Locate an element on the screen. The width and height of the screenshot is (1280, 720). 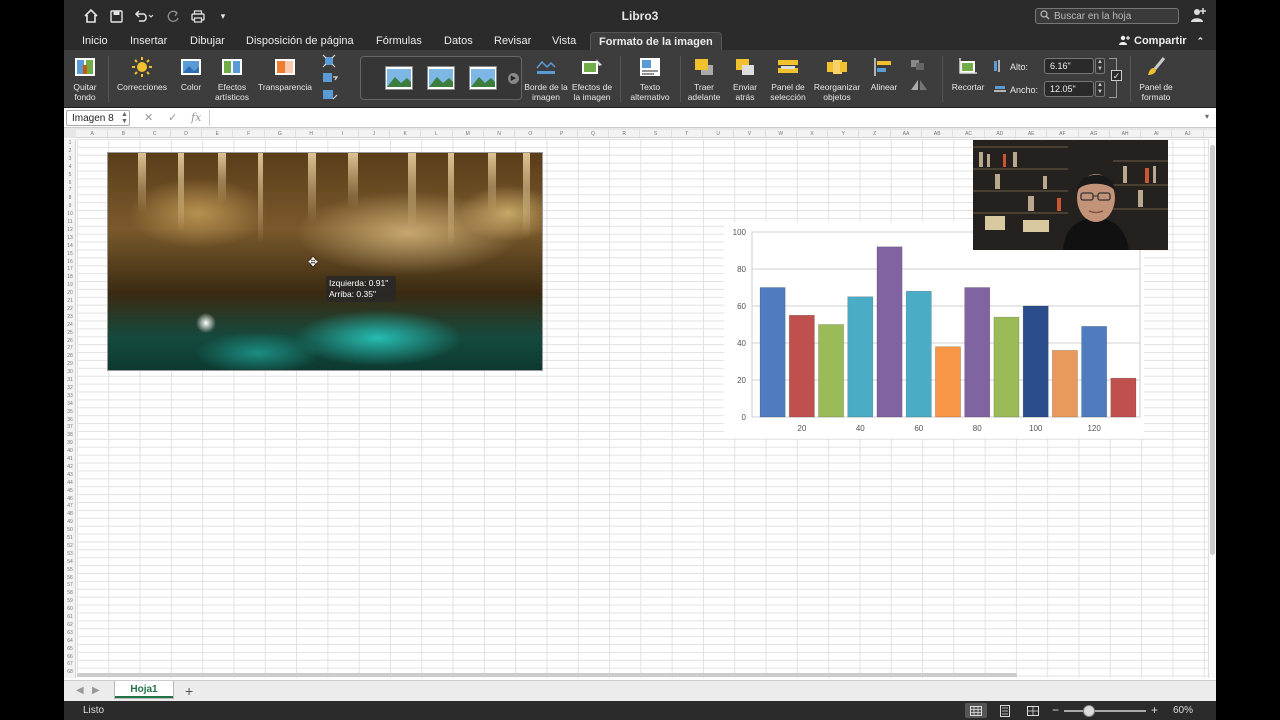
row-header: 59 is located at coordinates (69, 601).